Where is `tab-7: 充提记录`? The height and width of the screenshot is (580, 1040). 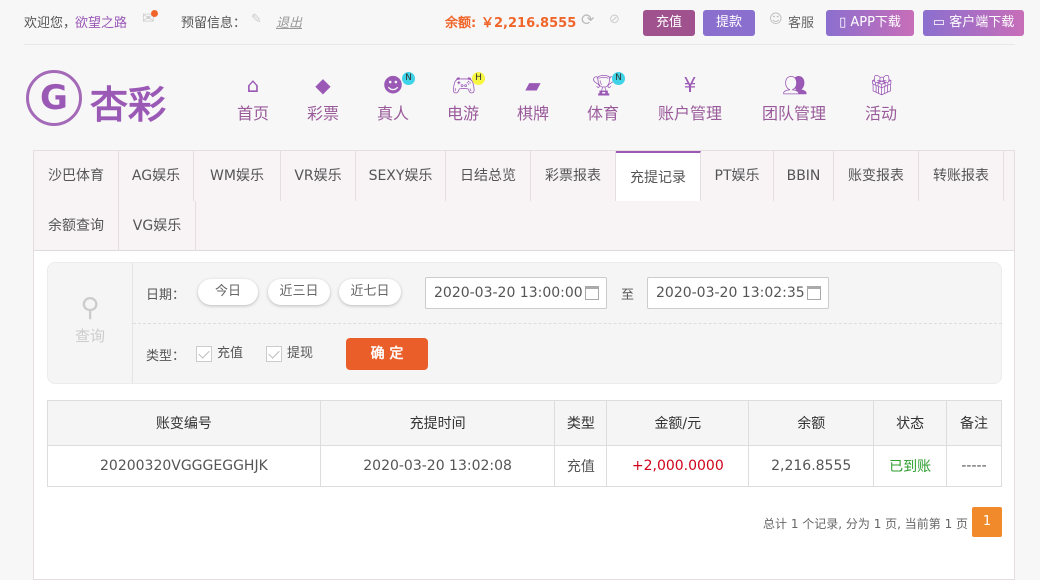 tab-7: 充提记录 is located at coordinates (658, 176).